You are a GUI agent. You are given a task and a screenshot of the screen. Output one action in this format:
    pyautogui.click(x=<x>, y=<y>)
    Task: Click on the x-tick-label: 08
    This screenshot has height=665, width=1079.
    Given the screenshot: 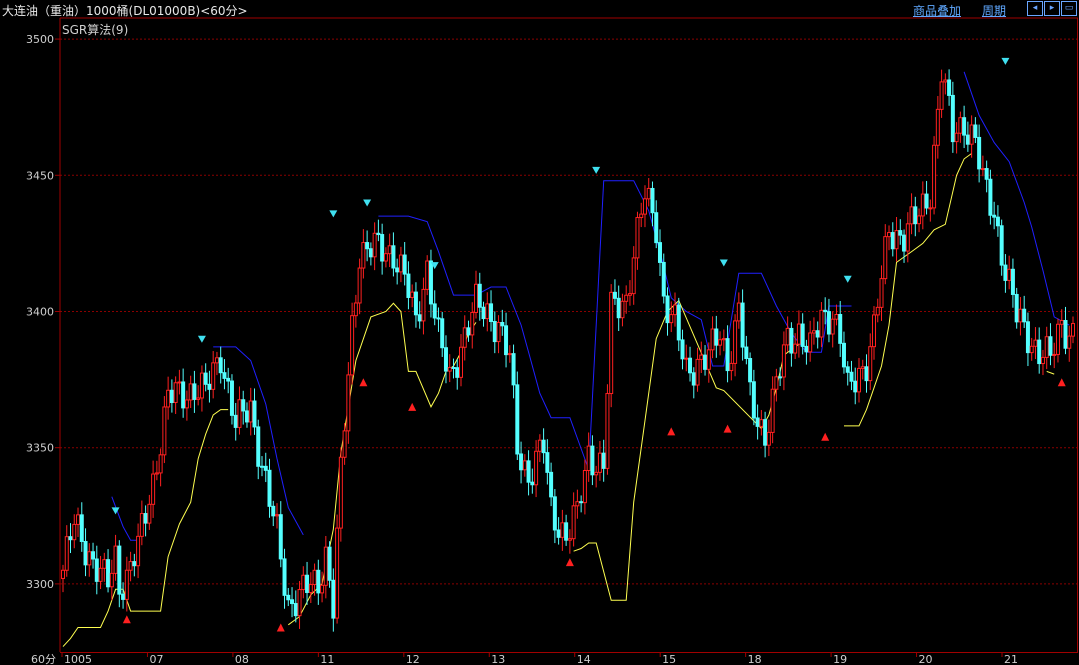 What is the action you would take?
    pyautogui.click(x=242, y=659)
    